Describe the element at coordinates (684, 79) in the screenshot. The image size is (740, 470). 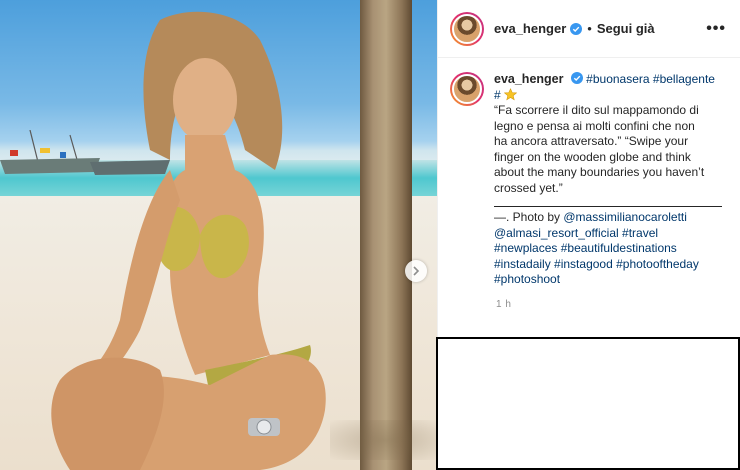
I see `hashtag-link: #bellagente` at that location.